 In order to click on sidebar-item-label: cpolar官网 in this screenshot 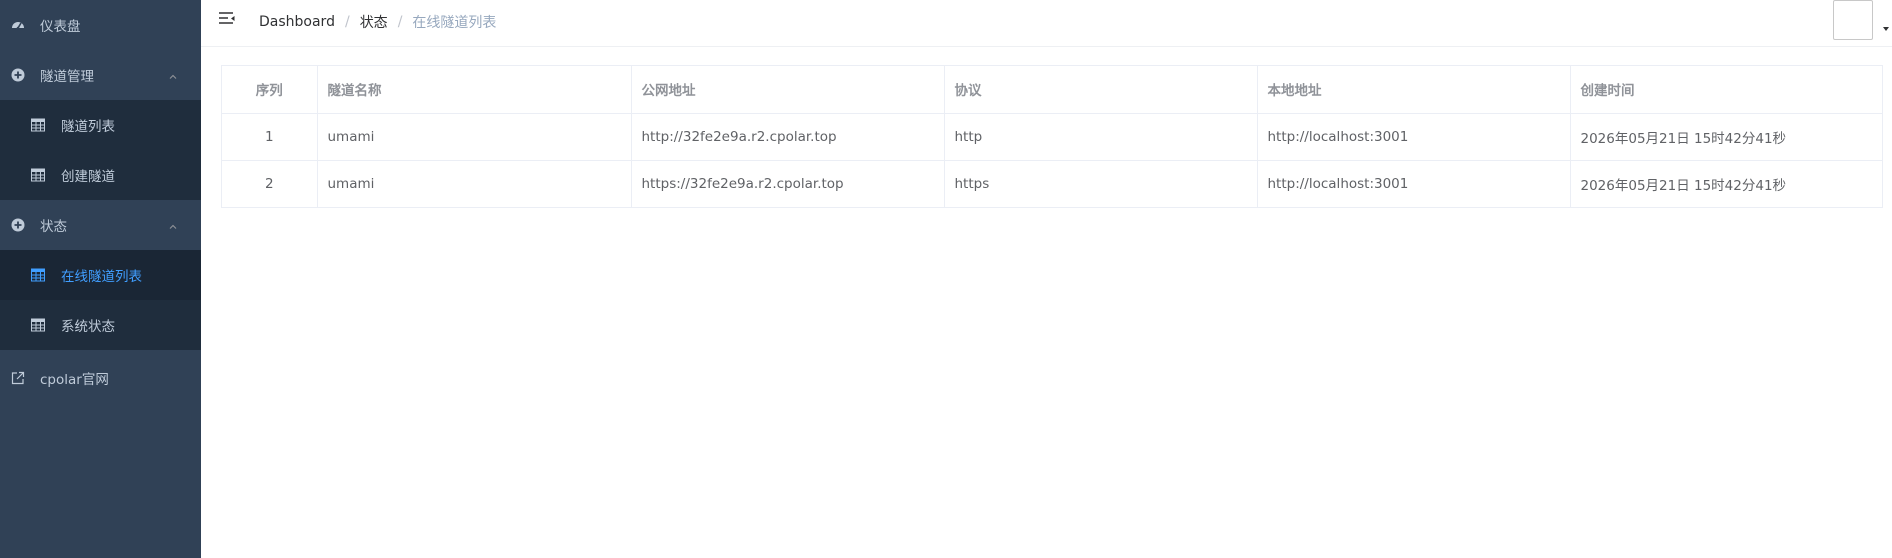, I will do `click(74, 380)`.